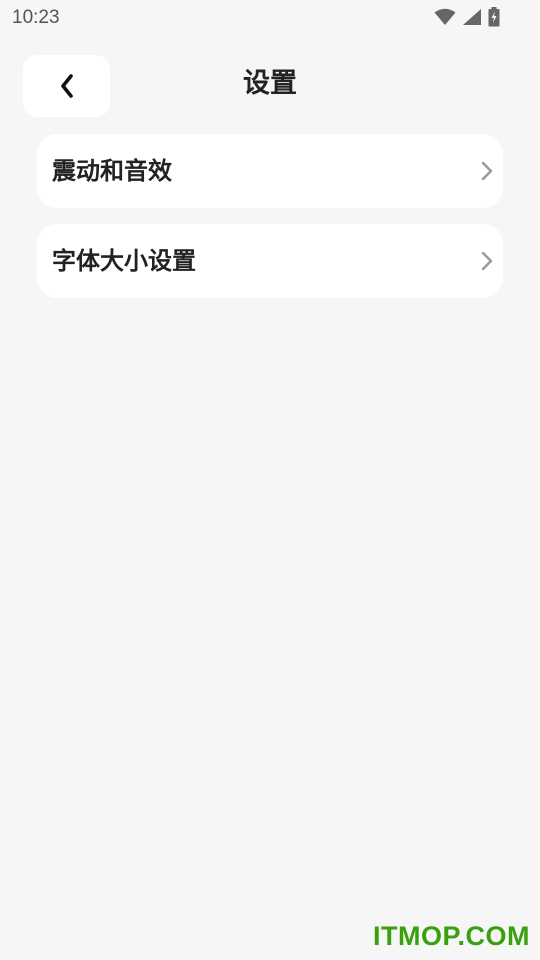 This screenshot has width=540, height=960. Describe the element at coordinates (270, 18) in the screenshot. I see `status-bar: 10:23` at that location.